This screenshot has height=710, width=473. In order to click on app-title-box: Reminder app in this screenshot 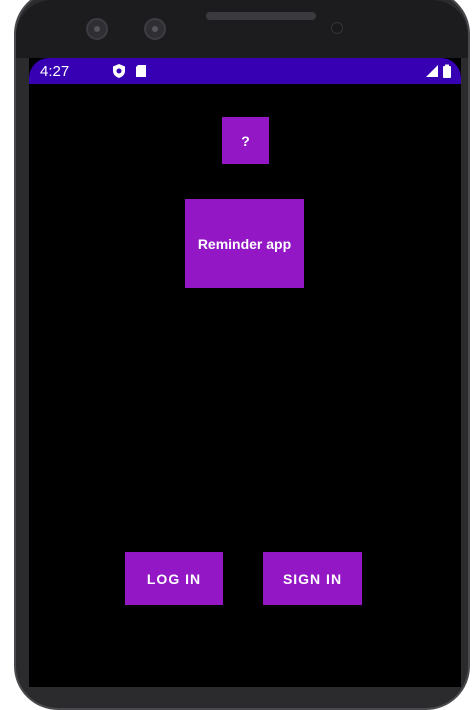, I will do `click(244, 243)`.